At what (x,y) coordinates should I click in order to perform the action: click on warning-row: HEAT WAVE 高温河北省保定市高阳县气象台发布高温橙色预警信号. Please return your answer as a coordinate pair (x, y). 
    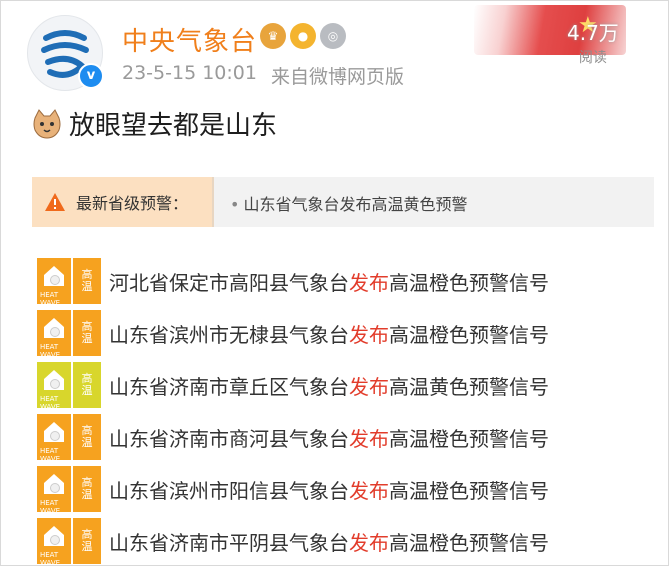
    Looking at the image, I should click on (347, 281).